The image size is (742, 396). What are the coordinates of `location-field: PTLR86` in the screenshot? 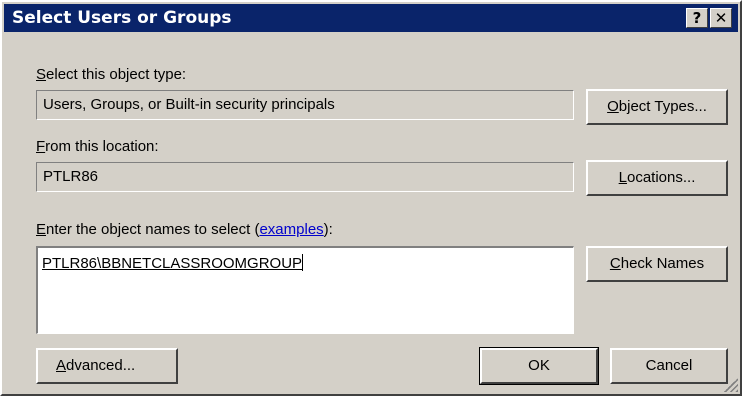 It's located at (305, 177).